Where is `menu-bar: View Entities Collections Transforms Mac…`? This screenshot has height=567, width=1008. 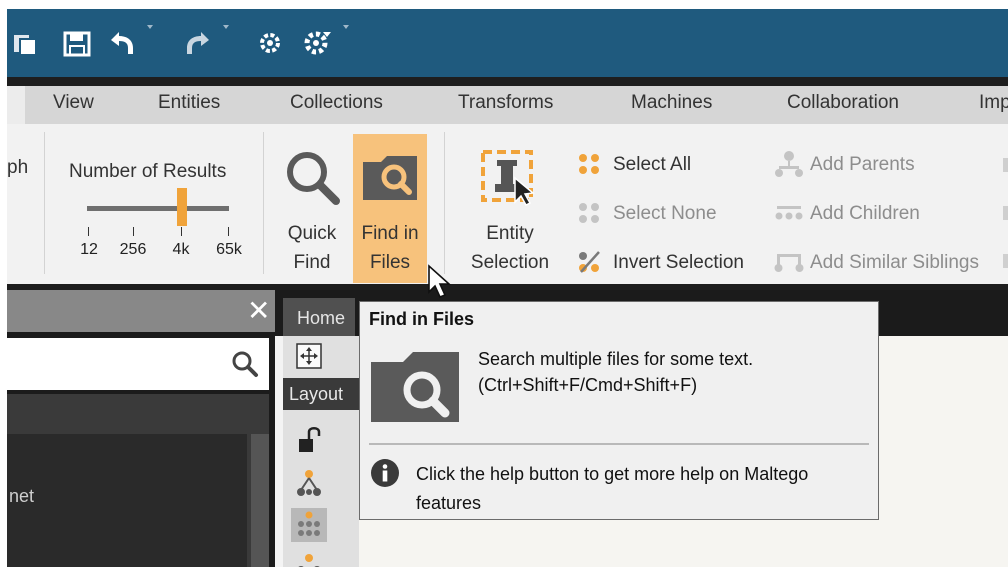
menu-bar: View Entities Collections Transforms Mac… is located at coordinates (507, 105).